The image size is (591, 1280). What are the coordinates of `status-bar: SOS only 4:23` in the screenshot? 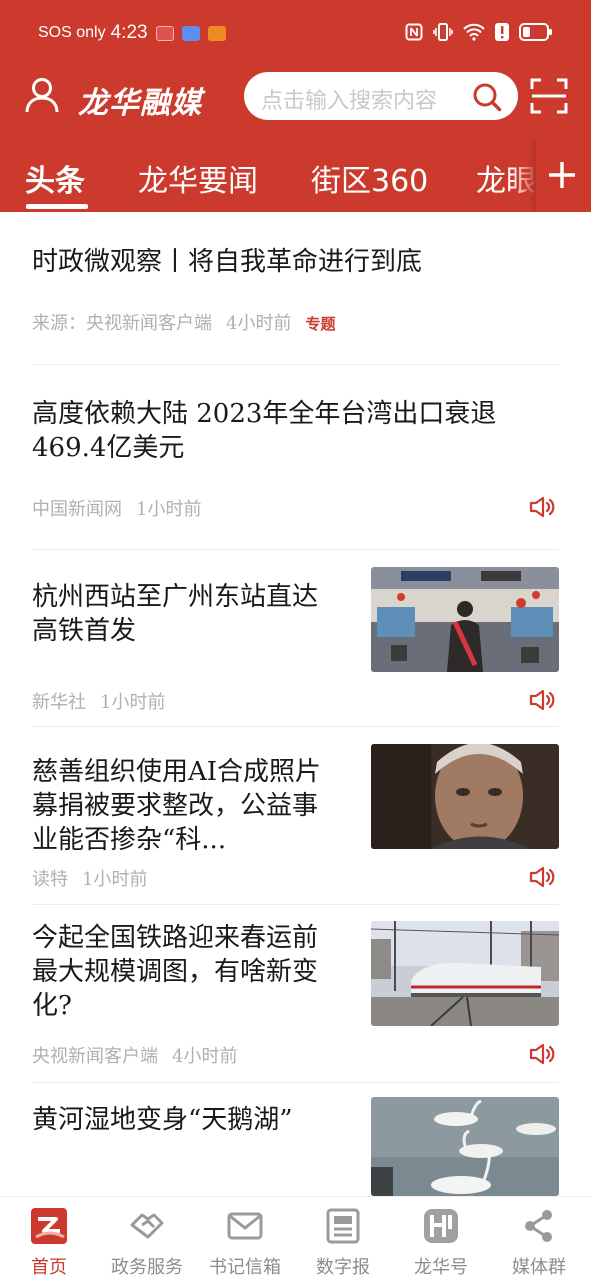 It's located at (295, 33).